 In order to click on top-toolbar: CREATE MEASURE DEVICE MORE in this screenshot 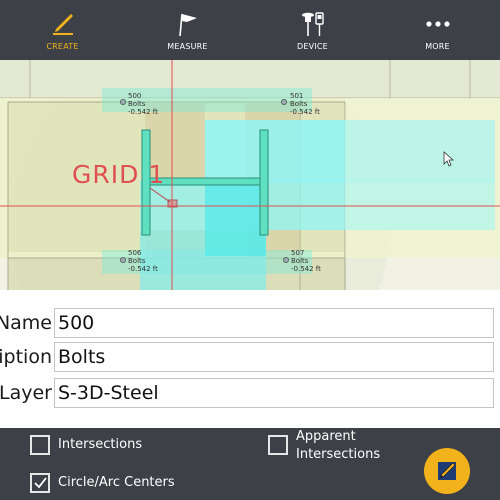, I will do `click(250, 30)`.